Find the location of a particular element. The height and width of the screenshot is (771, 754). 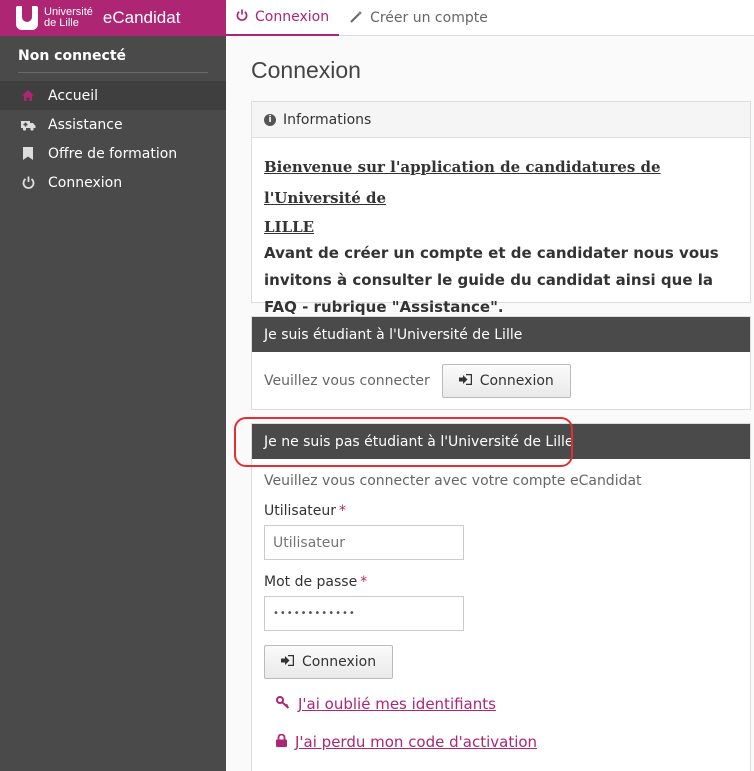

sidebar-item-assistance: Assistance is located at coordinates (113, 124).